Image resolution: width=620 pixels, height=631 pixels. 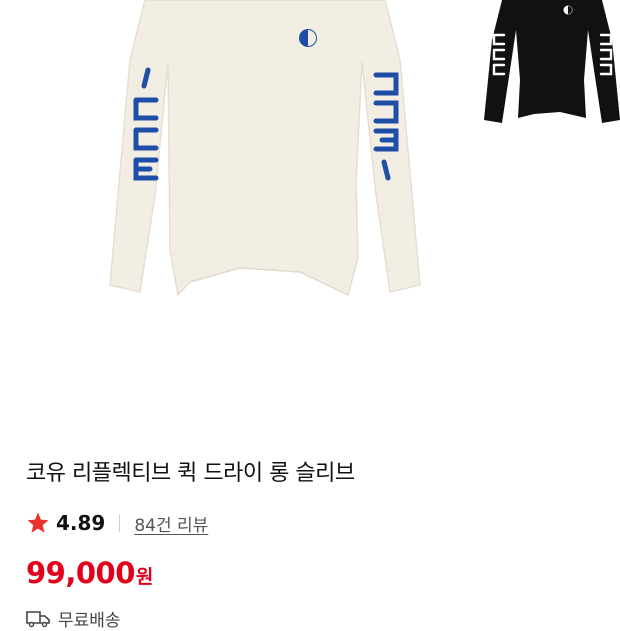 What do you see at coordinates (38, 522) in the screenshot?
I see `star-icon` at bounding box center [38, 522].